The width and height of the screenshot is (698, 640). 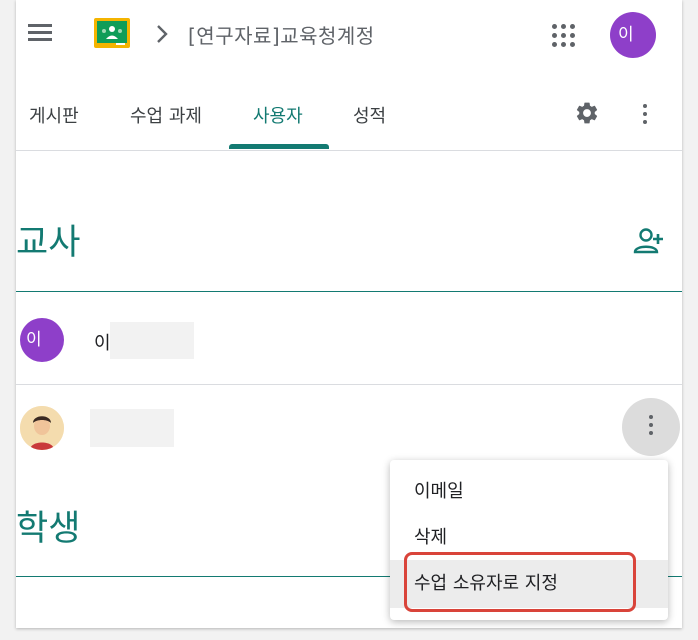 I want to click on class-title: [연구자료]교육청계정, so click(x=281, y=34).